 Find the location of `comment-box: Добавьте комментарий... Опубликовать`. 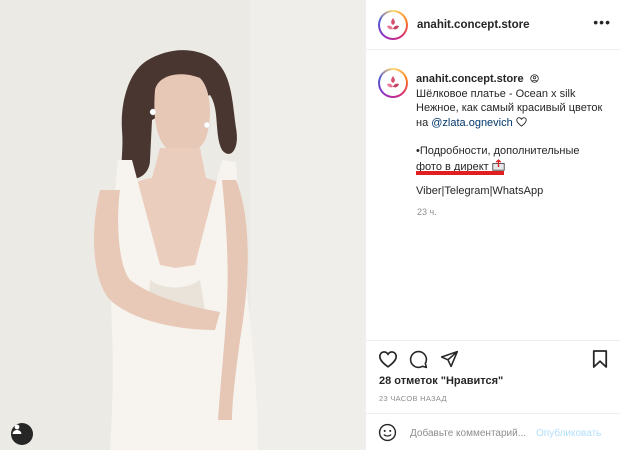

comment-box: Добавьте комментарий... Опубликовать is located at coordinates (493, 431).